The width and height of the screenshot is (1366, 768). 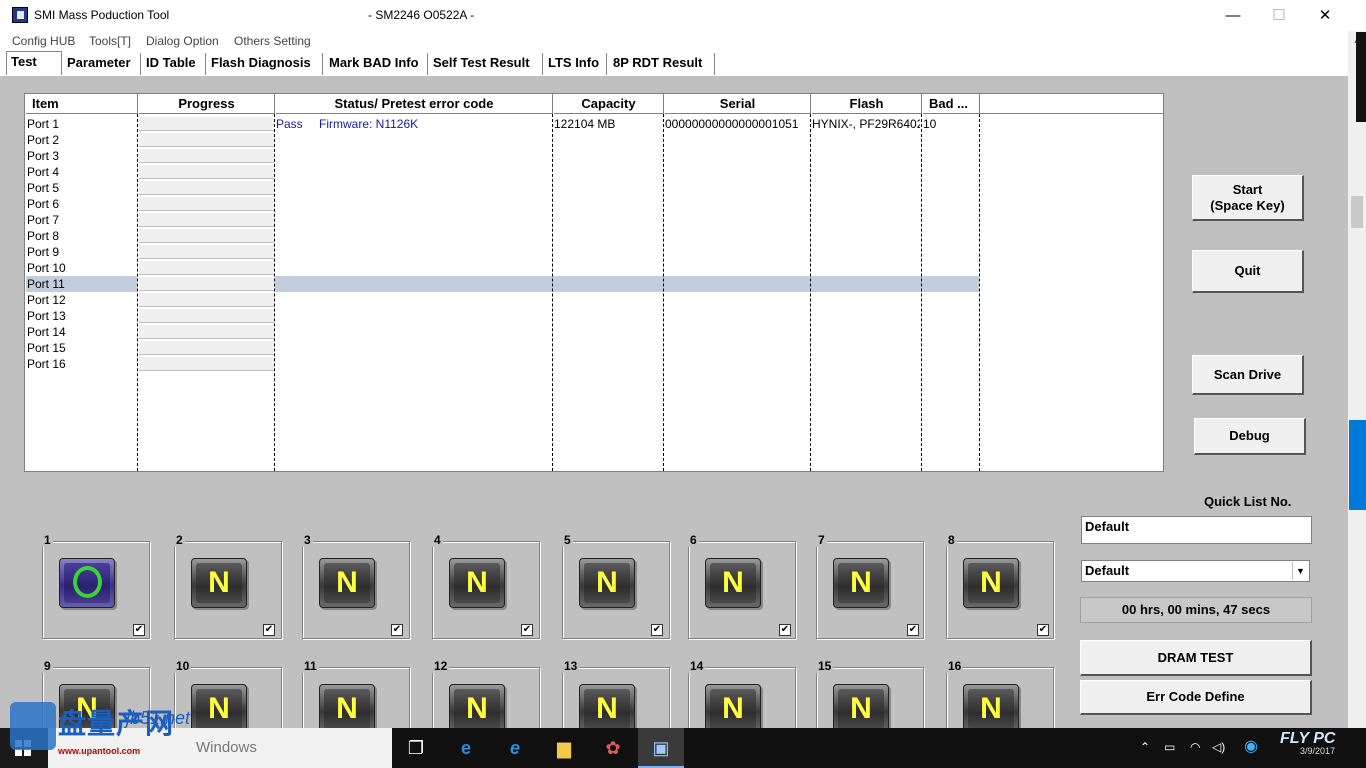 I want to click on menu-config-hub: Config HUB, so click(x=43, y=41).